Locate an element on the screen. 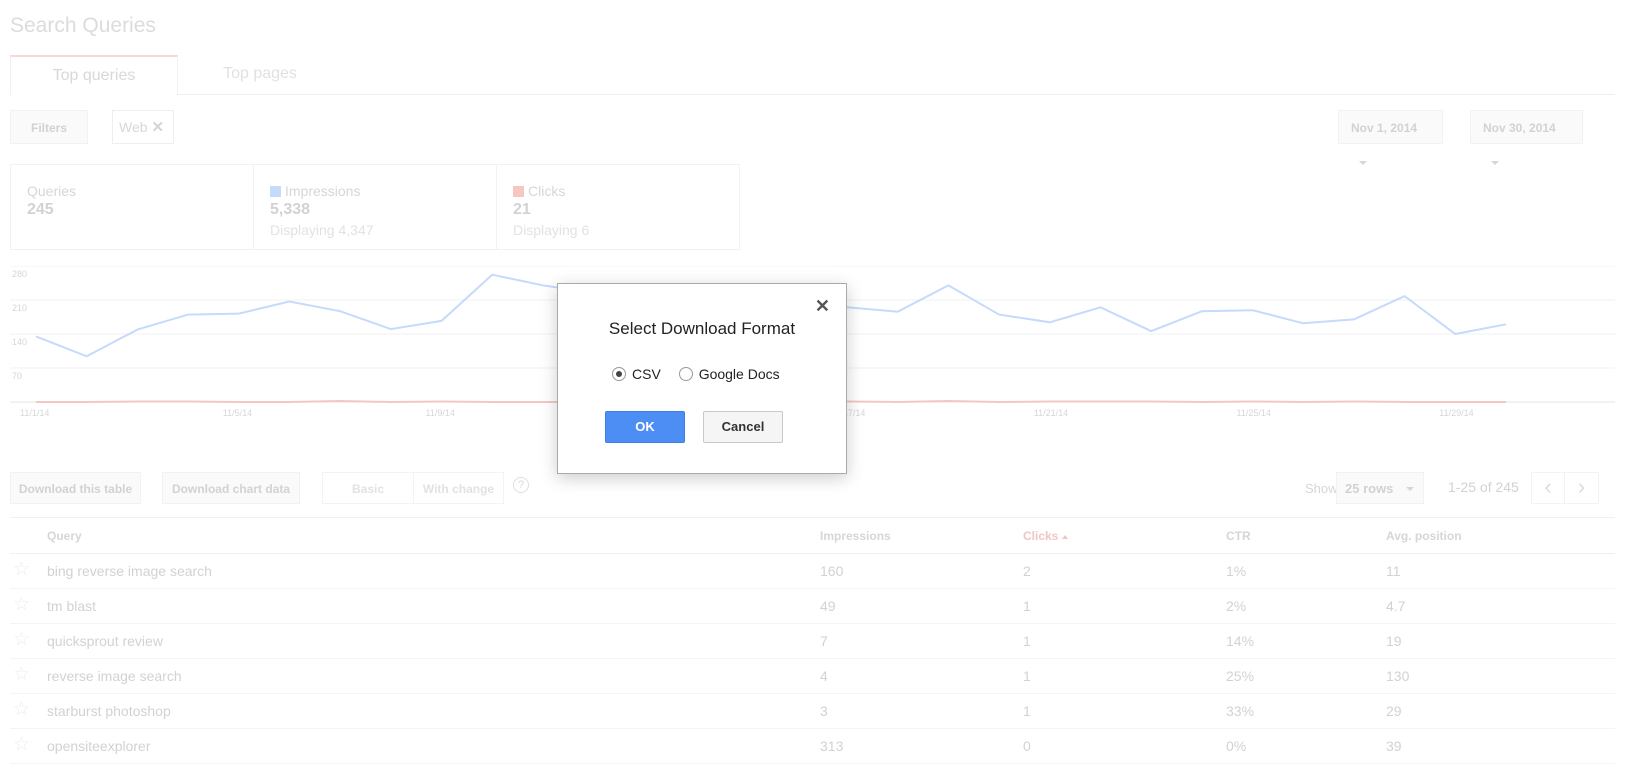  google-docs-radio is located at coordinates (685, 374).